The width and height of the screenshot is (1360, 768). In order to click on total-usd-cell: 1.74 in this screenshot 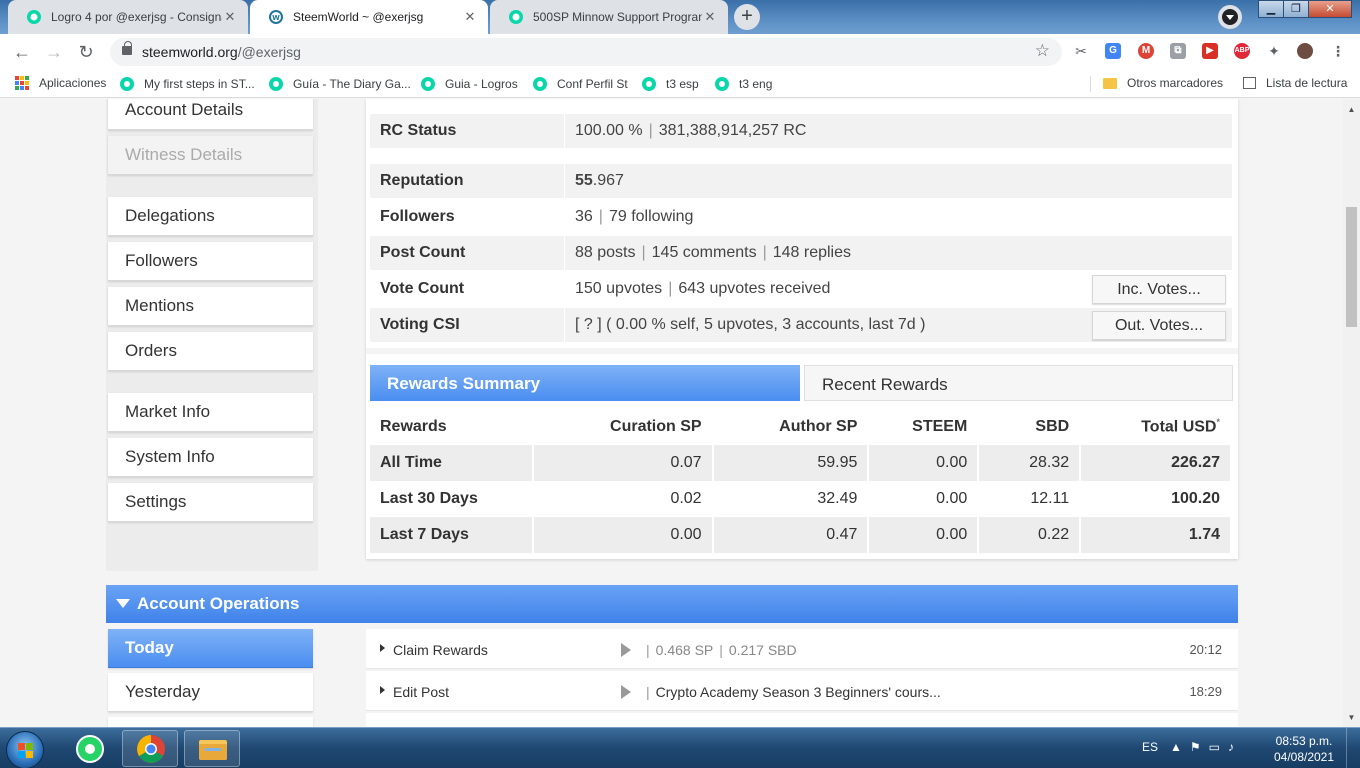, I will do `click(1156, 535)`.